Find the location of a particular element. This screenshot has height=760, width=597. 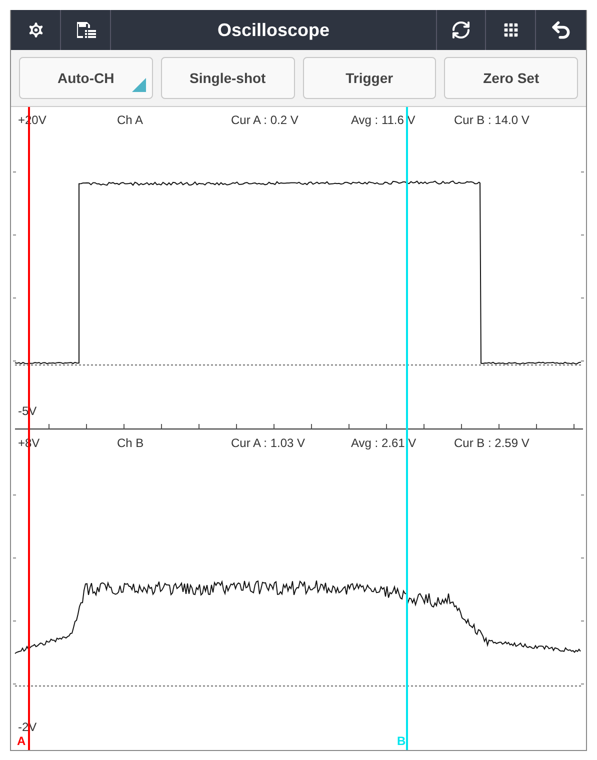

cursor-a-reading: Cur A : 1.03 V is located at coordinates (268, 443).